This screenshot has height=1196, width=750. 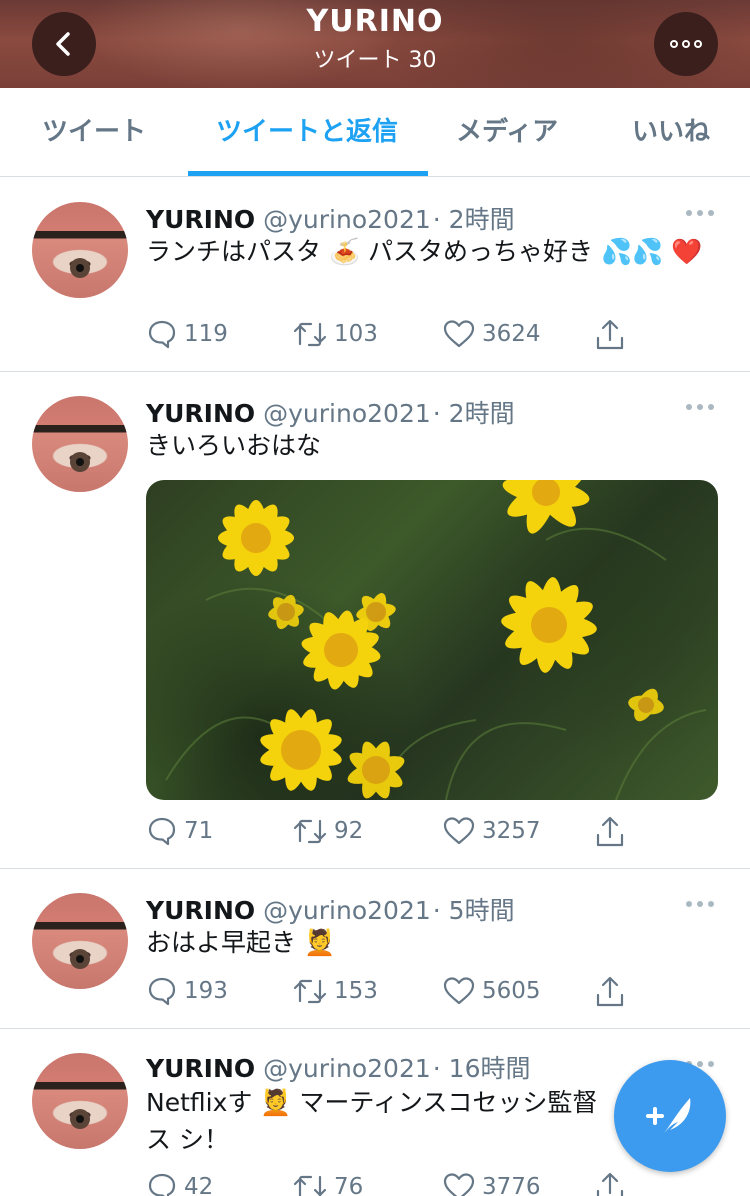 What do you see at coordinates (671, 132) in the screenshot?
I see `tab-likes: いいね` at bounding box center [671, 132].